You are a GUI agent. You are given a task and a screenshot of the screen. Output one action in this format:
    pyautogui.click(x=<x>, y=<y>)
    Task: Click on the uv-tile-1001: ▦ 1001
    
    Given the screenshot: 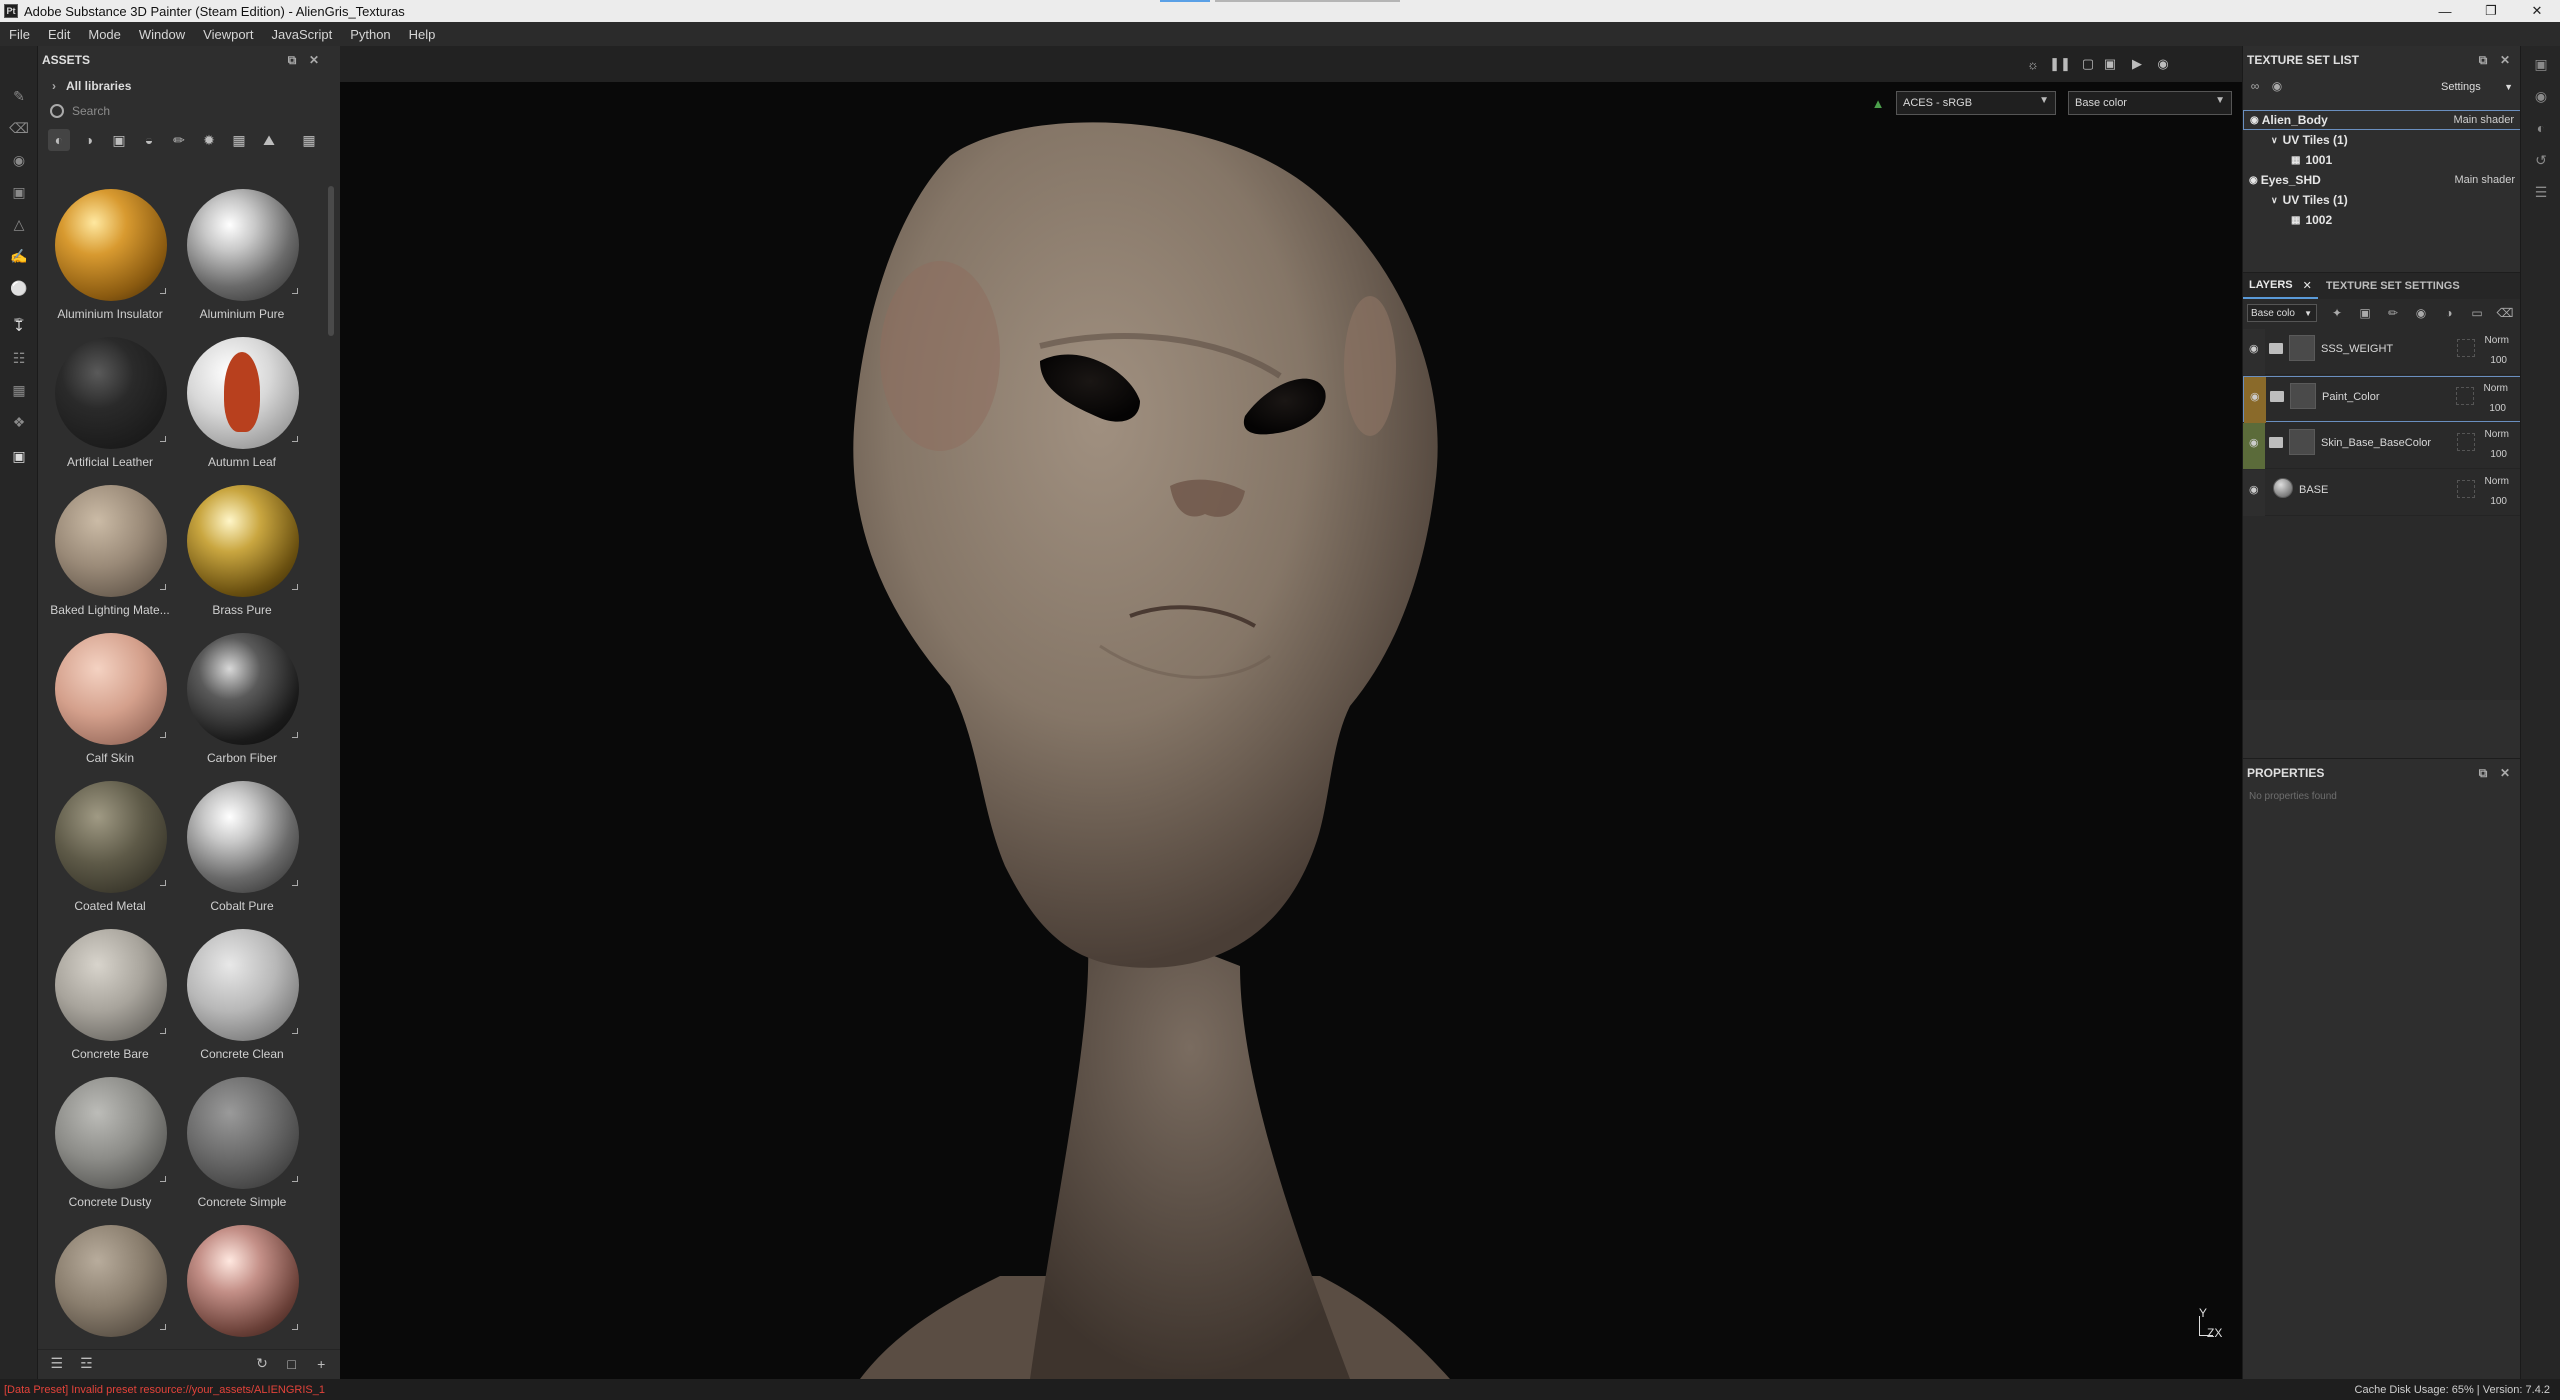 What is the action you would take?
    pyautogui.click(x=2382, y=160)
    